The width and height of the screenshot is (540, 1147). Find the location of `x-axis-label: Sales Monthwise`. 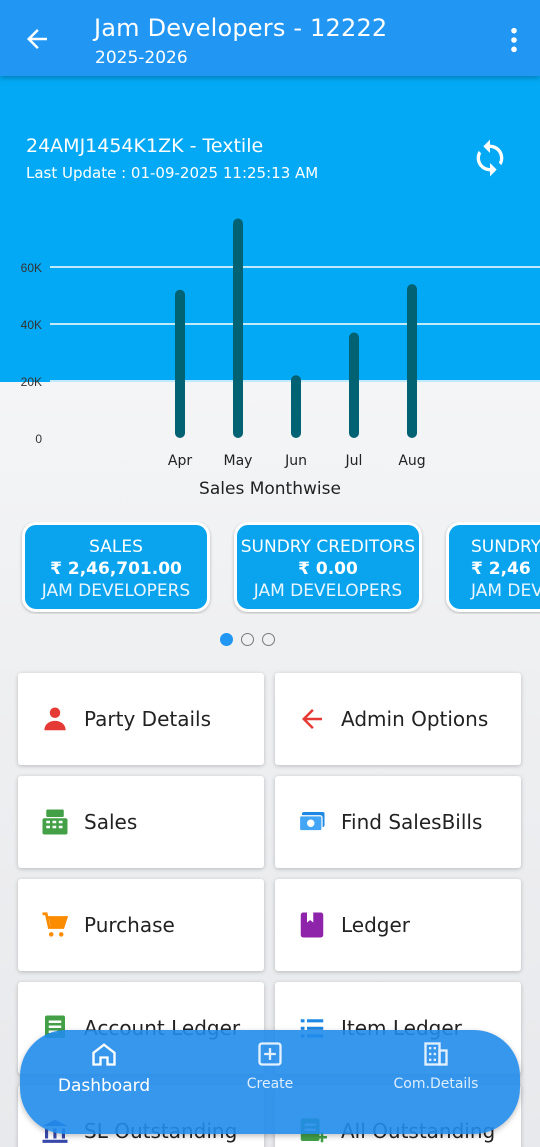

x-axis-label: Sales Monthwise is located at coordinates (270, 489).